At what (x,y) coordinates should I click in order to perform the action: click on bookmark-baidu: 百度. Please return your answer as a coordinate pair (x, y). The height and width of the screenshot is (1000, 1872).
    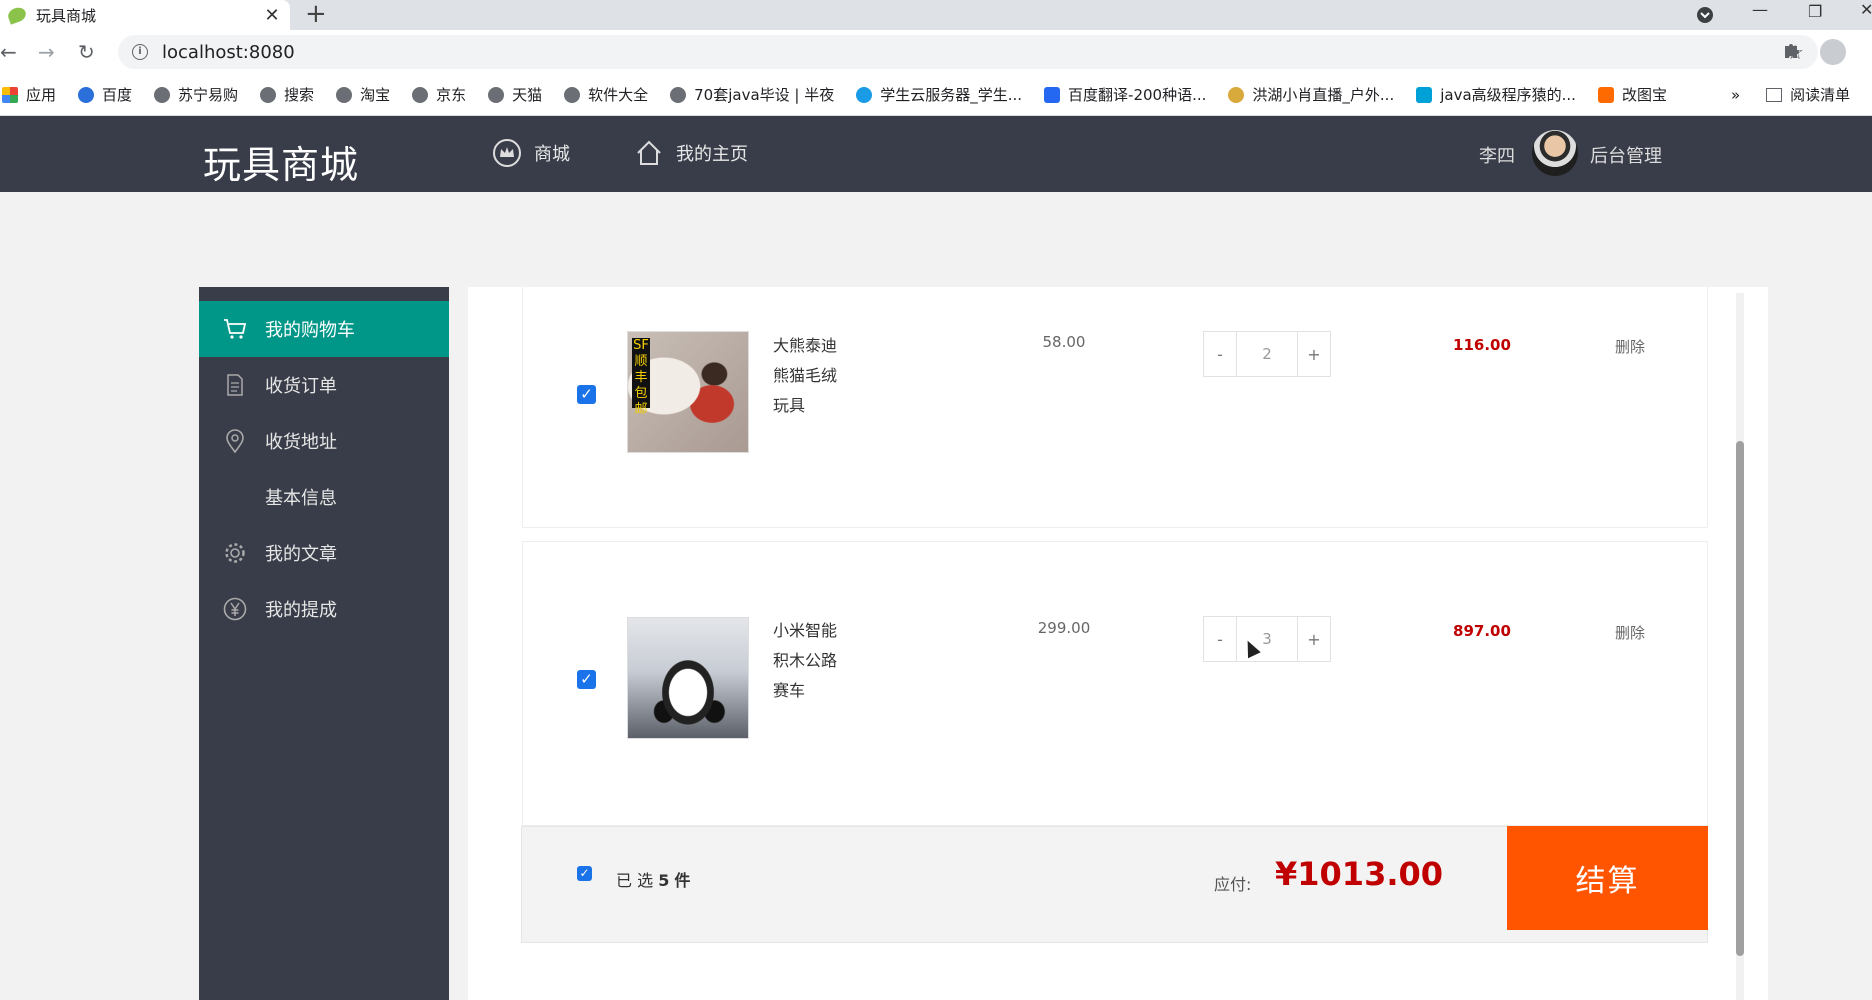
    Looking at the image, I should click on (105, 94).